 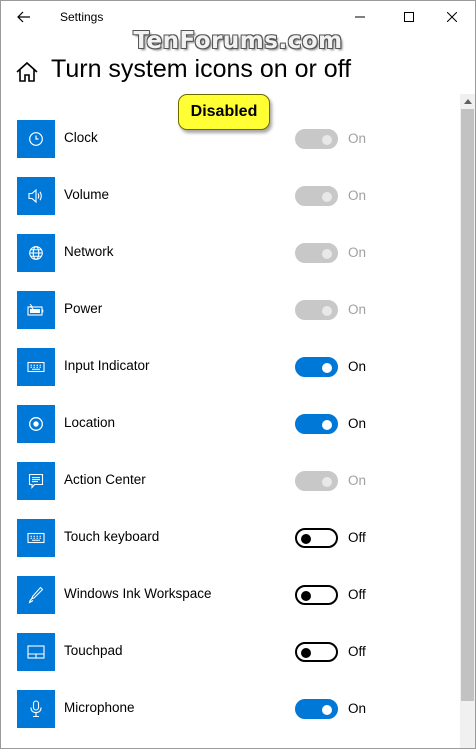 What do you see at coordinates (316, 652) in the screenshot?
I see `toggle-switch-touchpad` at bounding box center [316, 652].